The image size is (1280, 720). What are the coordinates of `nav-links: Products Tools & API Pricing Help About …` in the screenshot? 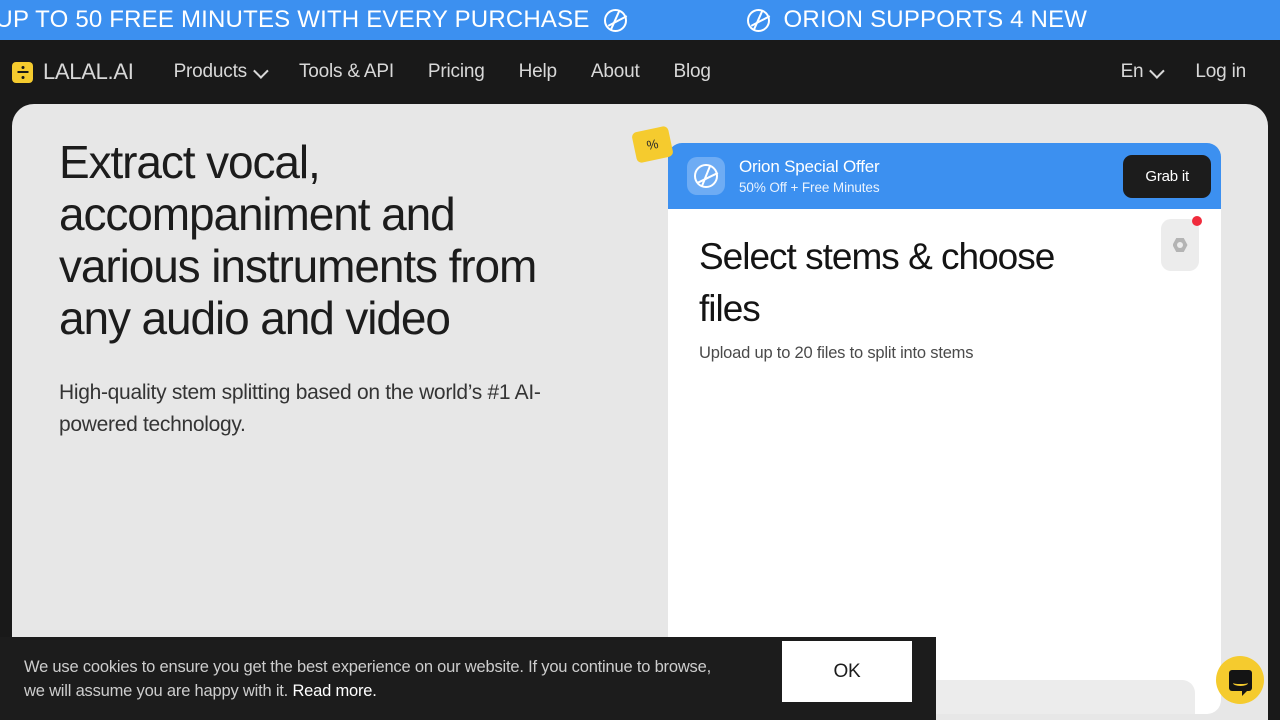 It's located at (442, 72).